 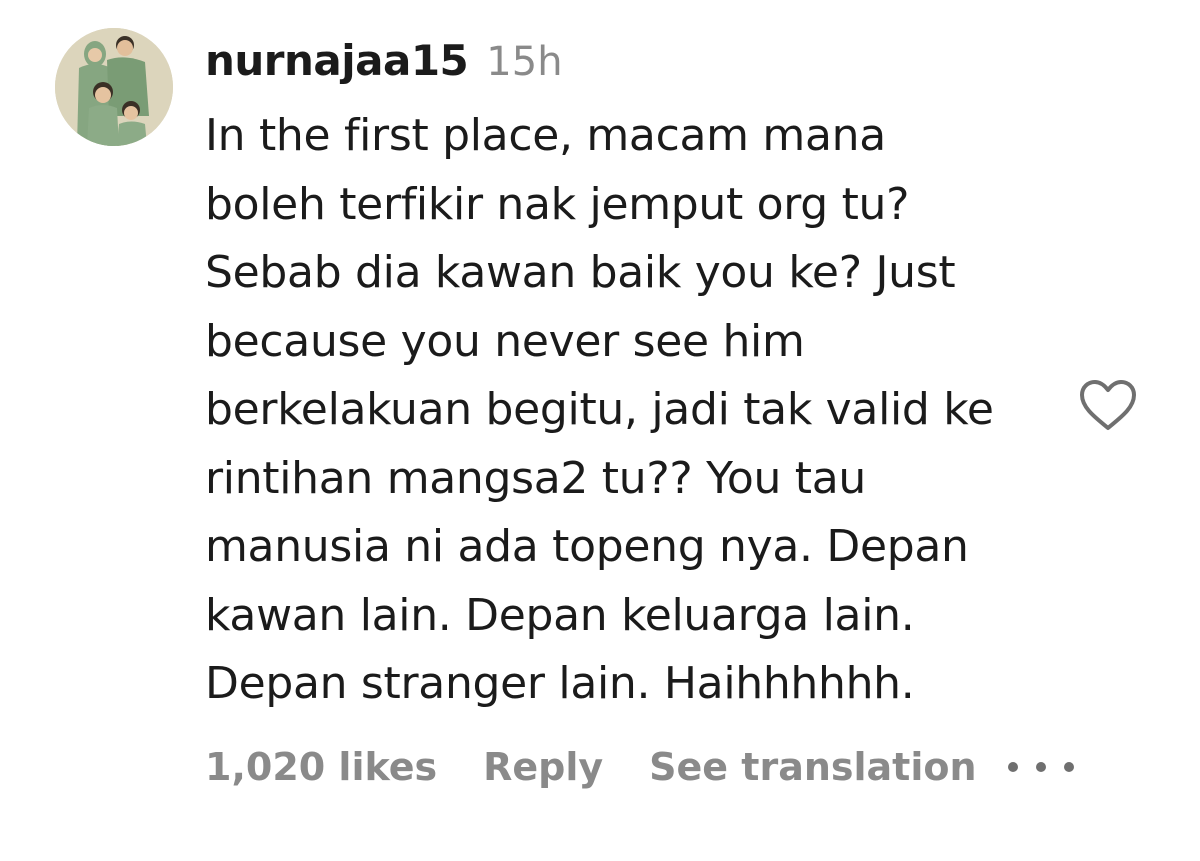 I want to click on family-avatar-icon, so click(x=114, y=87).